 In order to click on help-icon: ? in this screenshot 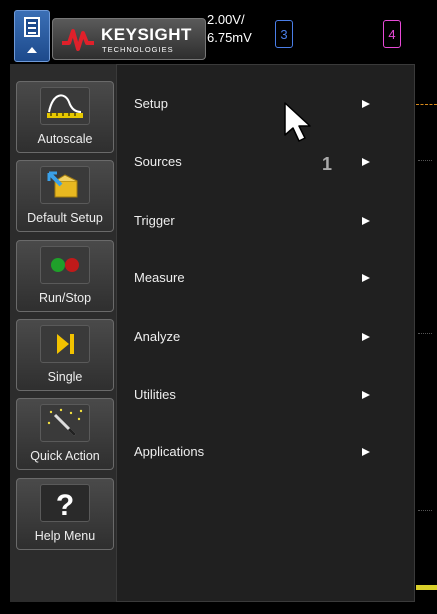, I will do `click(65, 503)`.